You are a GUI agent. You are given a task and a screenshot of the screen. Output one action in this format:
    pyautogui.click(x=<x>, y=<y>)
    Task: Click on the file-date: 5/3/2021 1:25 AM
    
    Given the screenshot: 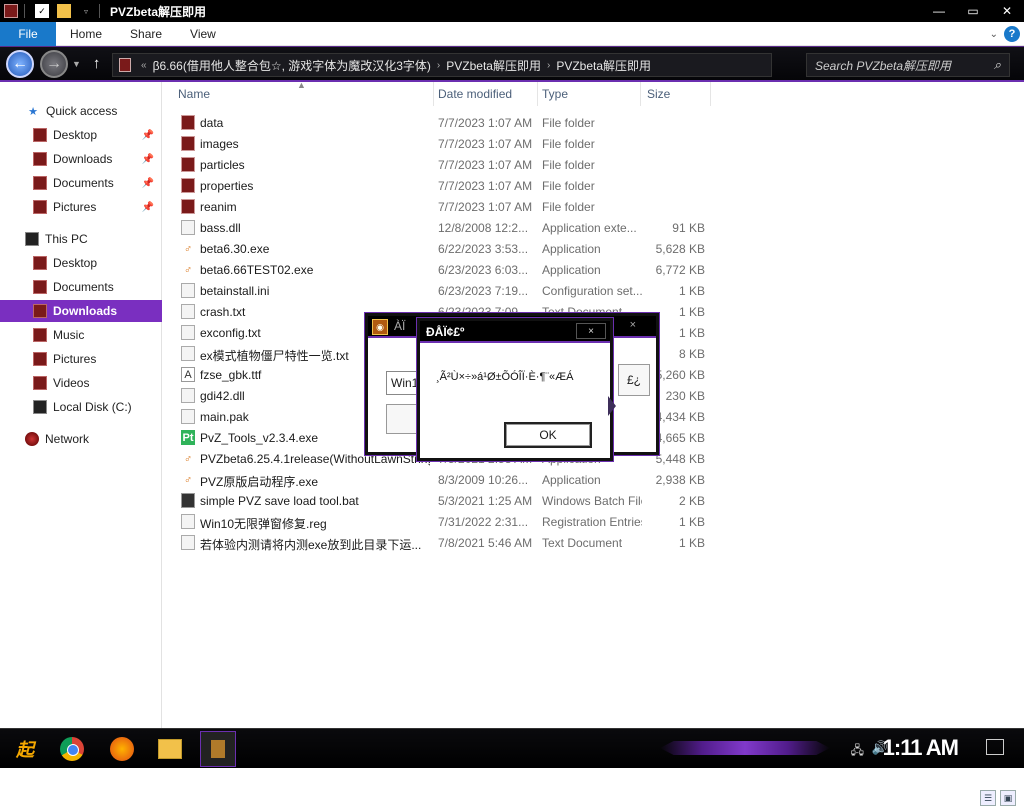 What is the action you would take?
    pyautogui.click(x=485, y=501)
    